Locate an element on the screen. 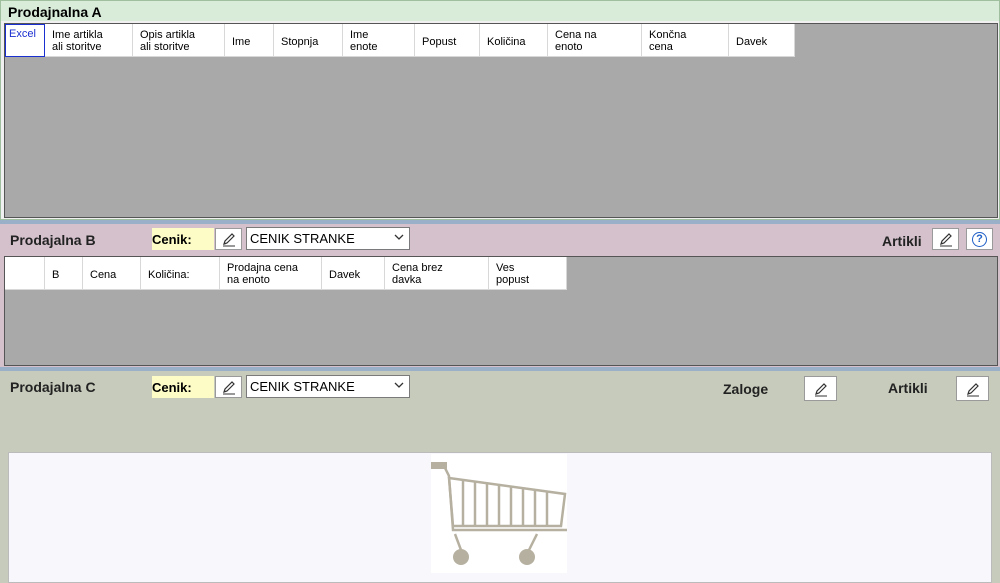 Image resolution: width=1000 pixels, height=583 pixels. section-c-title: Prodajalna C is located at coordinates (53, 387).